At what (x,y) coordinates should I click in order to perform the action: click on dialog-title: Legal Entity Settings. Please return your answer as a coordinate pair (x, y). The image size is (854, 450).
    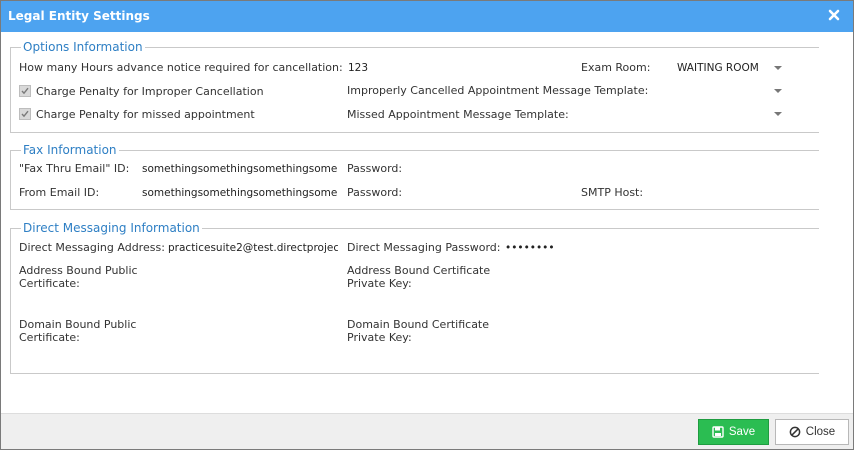
    Looking at the image, I should click on (79, 16).